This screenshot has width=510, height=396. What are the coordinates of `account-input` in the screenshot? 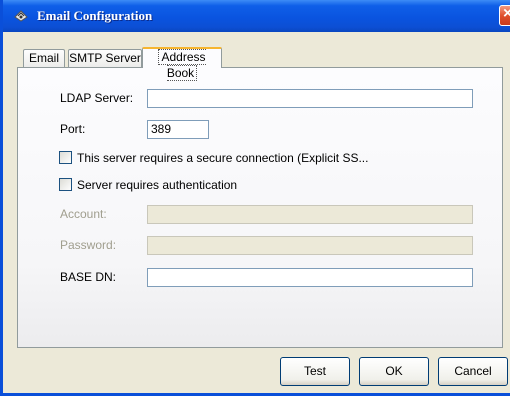 It's located at (310, 214).